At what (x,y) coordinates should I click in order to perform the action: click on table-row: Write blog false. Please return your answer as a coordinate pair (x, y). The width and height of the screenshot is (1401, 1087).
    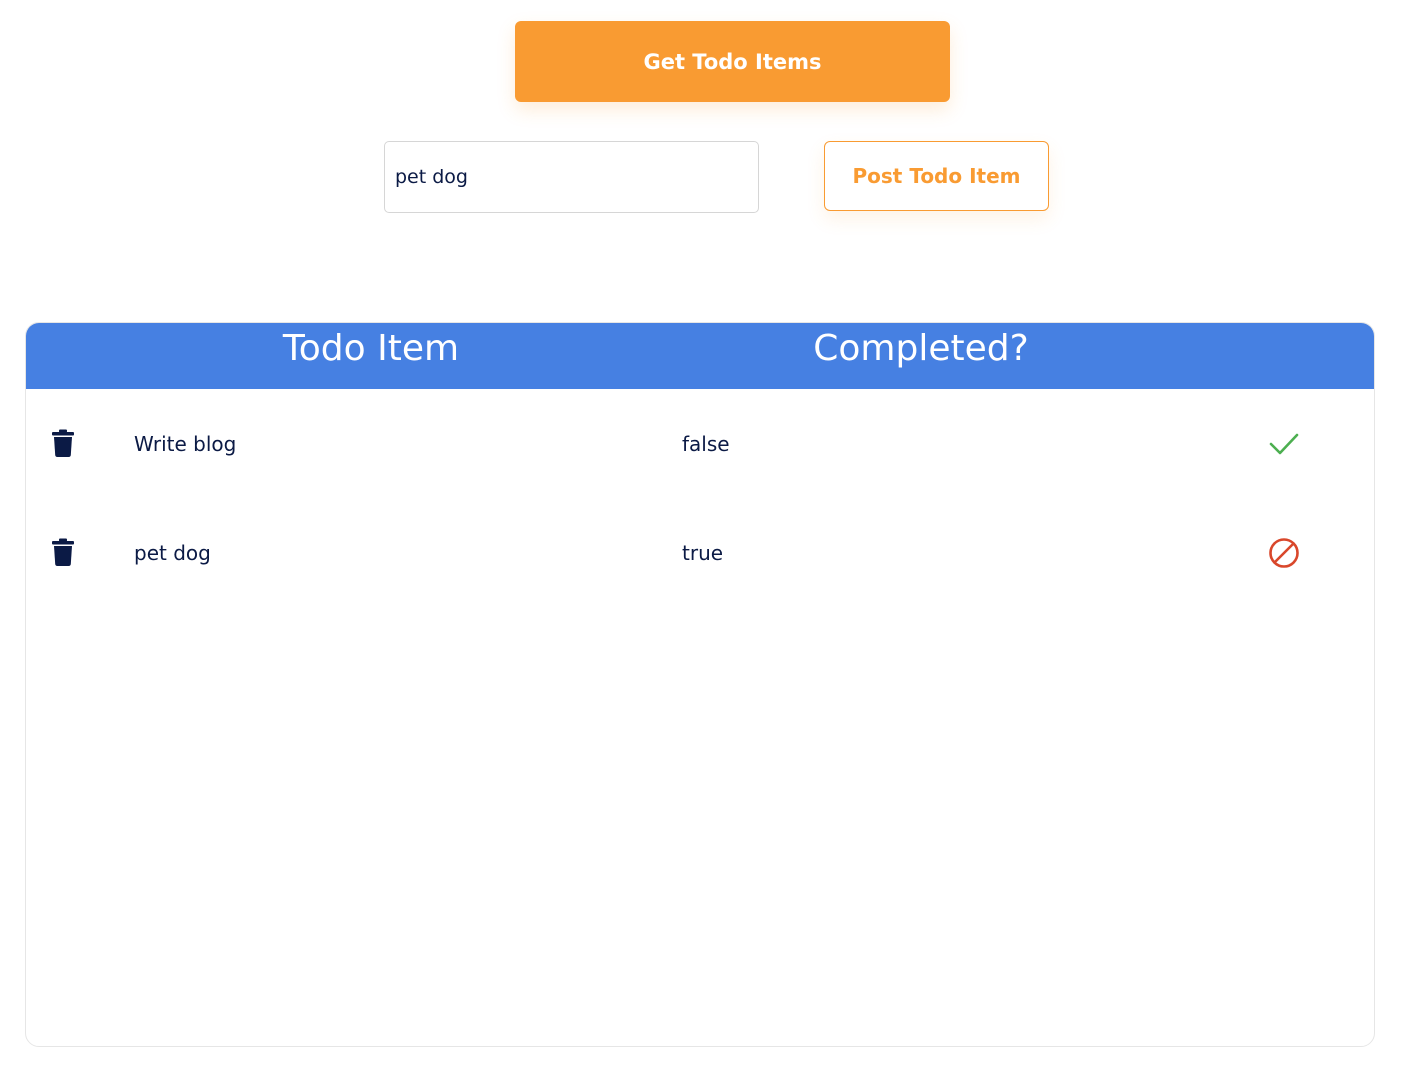
    Looking at the image, I should click on (700, 444).